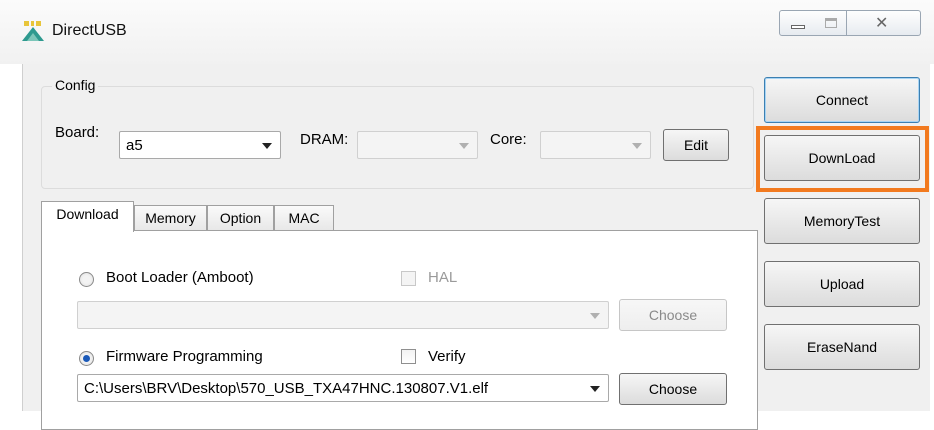 This screenshot has width=934, height=430. Describe the element at coordinates (408, 278) in the screenshot. I see `hal-checkbox` at that location.